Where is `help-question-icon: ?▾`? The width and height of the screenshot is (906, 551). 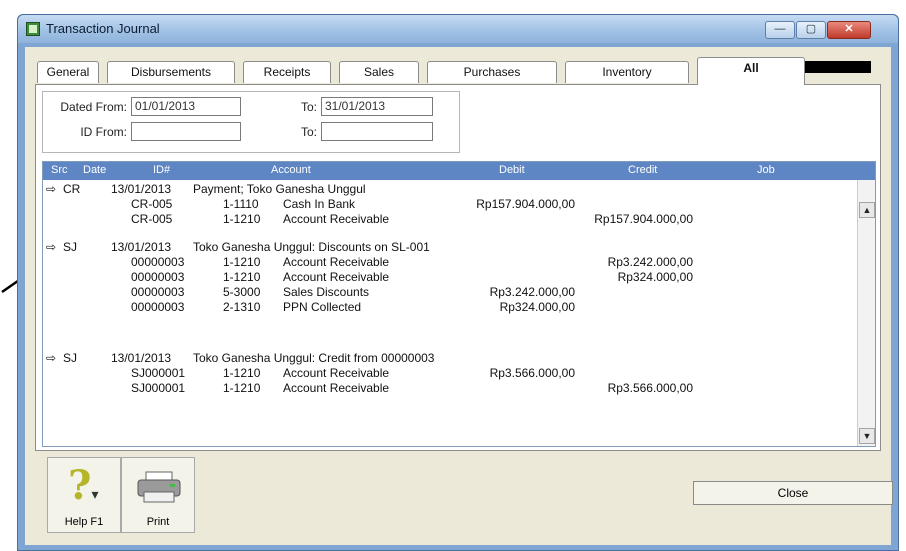
help-question-icon: ?▾ is located at coordinates (83, 485).